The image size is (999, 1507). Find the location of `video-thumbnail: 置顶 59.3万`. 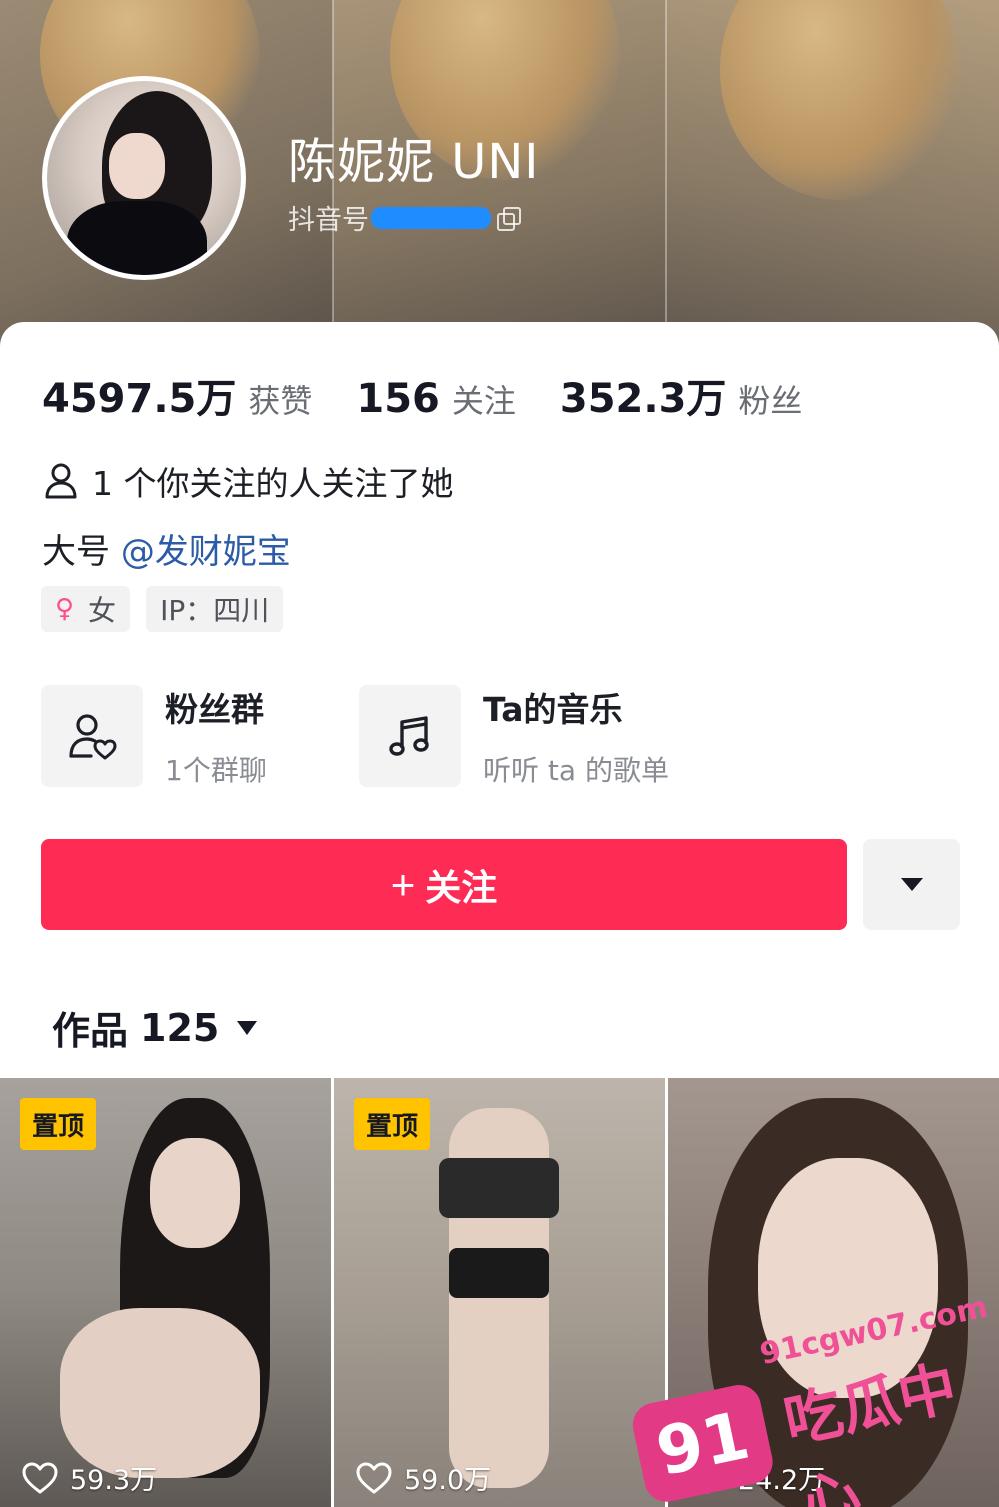

video-thumbnail: 置顶 59.3万 is located at coordinates (165, 1292).